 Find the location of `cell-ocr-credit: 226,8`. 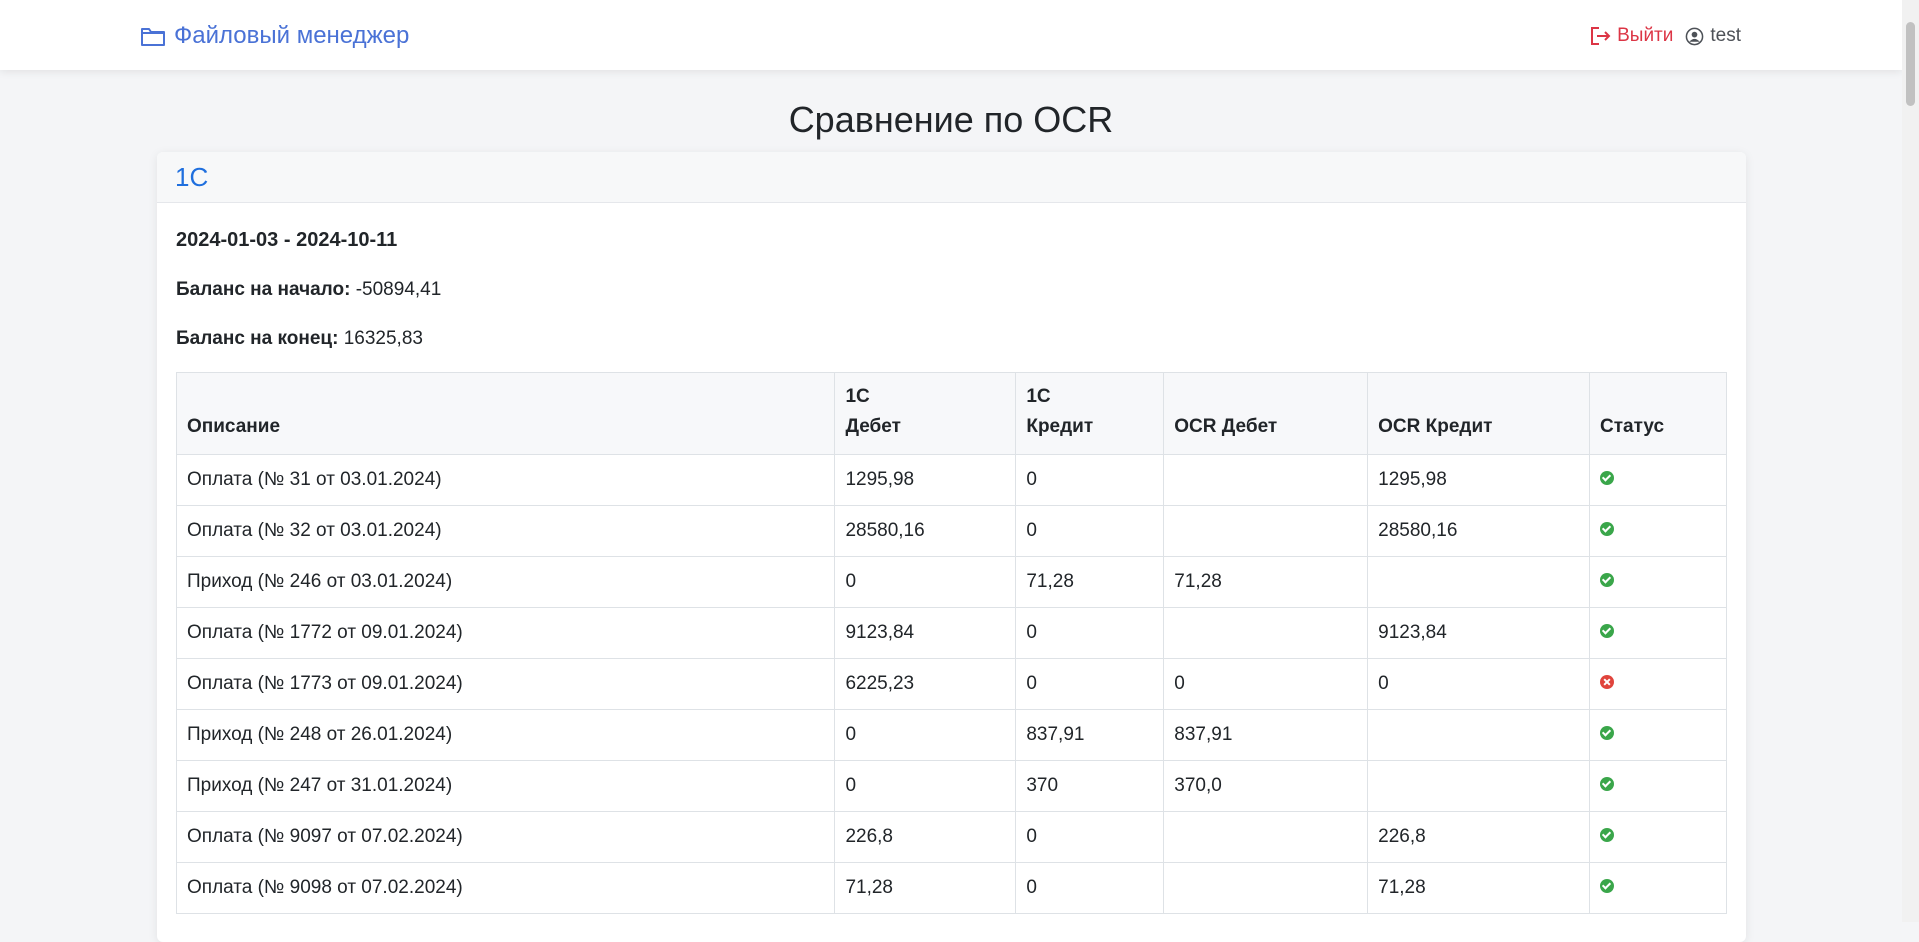

cell-ocr-credit: 226,8 is located at coordinates (1479, 837).